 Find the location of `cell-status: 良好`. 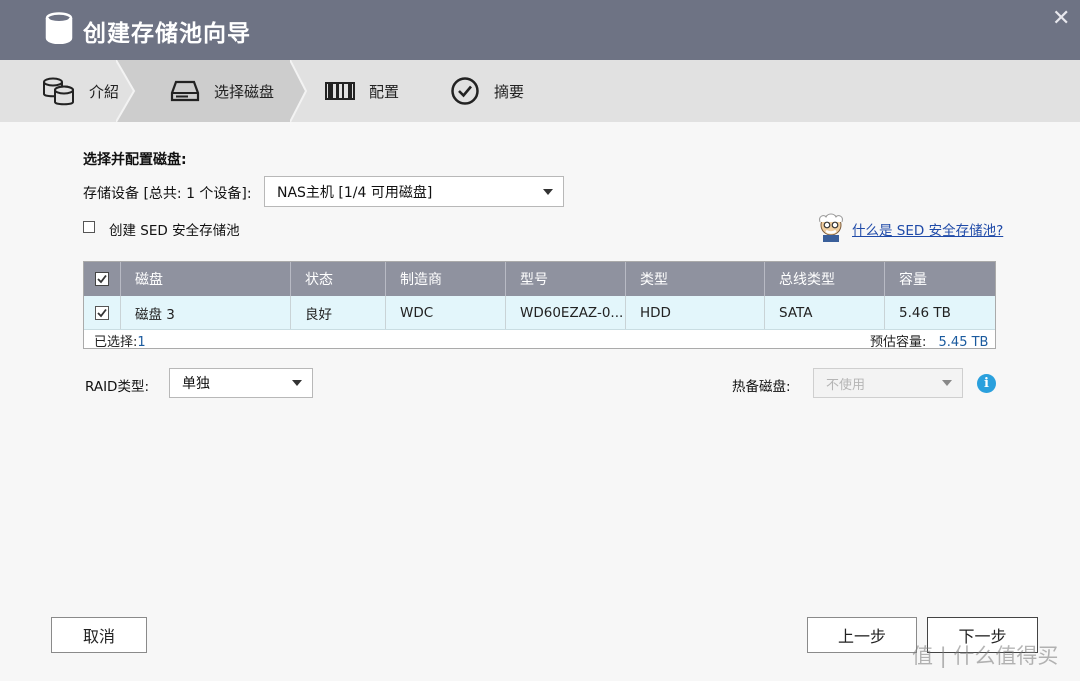

cell-status: 良好 is located at coordinates (337, 312).